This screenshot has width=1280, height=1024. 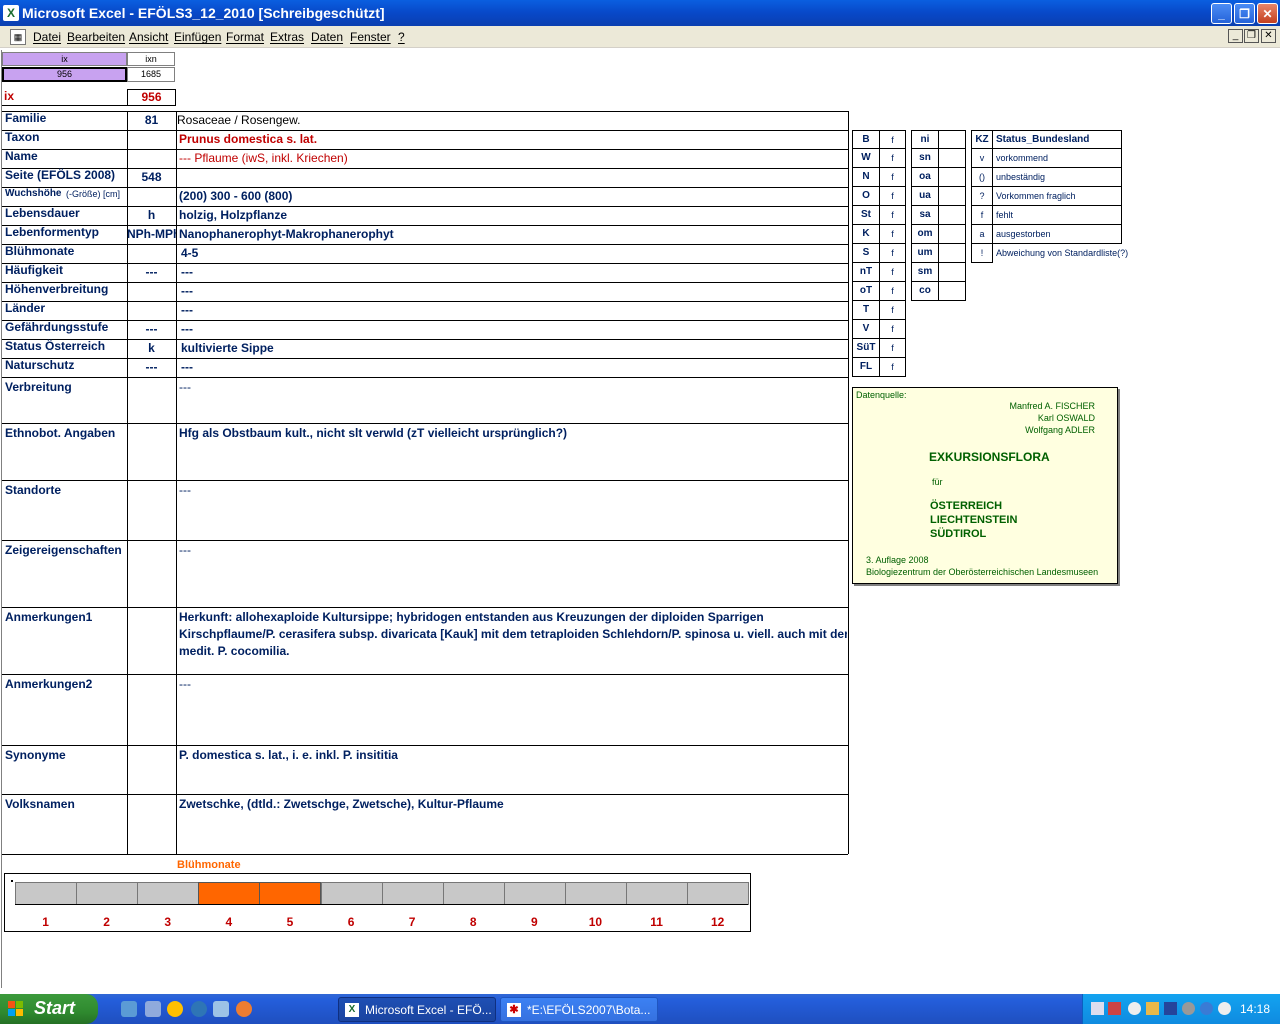 What do you see at coordinates (1221, 13) in the screenshot?
I see `minimize-button: _` at bounding box center [1221, 13].